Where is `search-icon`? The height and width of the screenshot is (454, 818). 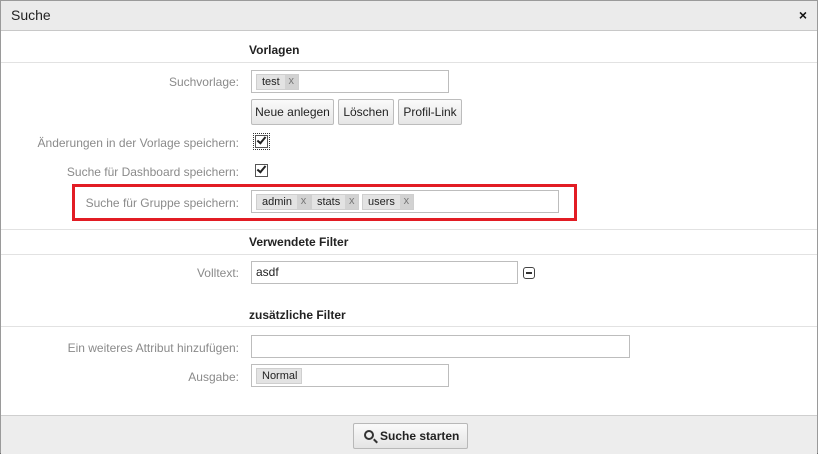 search-icon is located at coordinates (369, 435).